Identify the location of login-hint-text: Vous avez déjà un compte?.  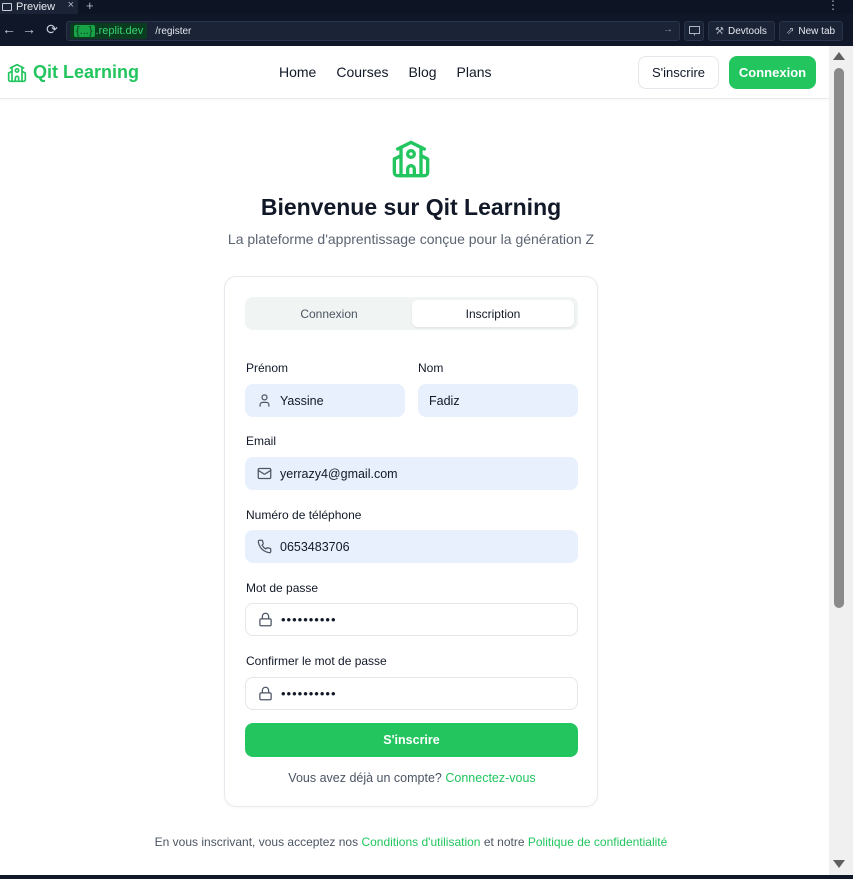
(365, 778).